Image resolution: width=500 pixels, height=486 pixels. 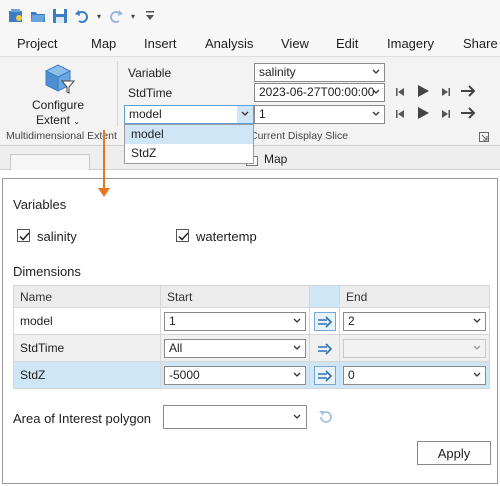 I want to click on variable-value: salinity, so click(x=277, y=72).